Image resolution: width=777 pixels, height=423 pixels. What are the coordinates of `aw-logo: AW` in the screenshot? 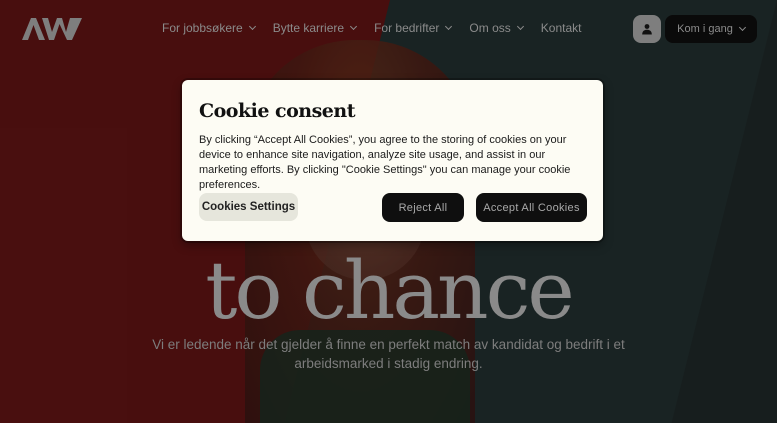 It's located at (52, 29).